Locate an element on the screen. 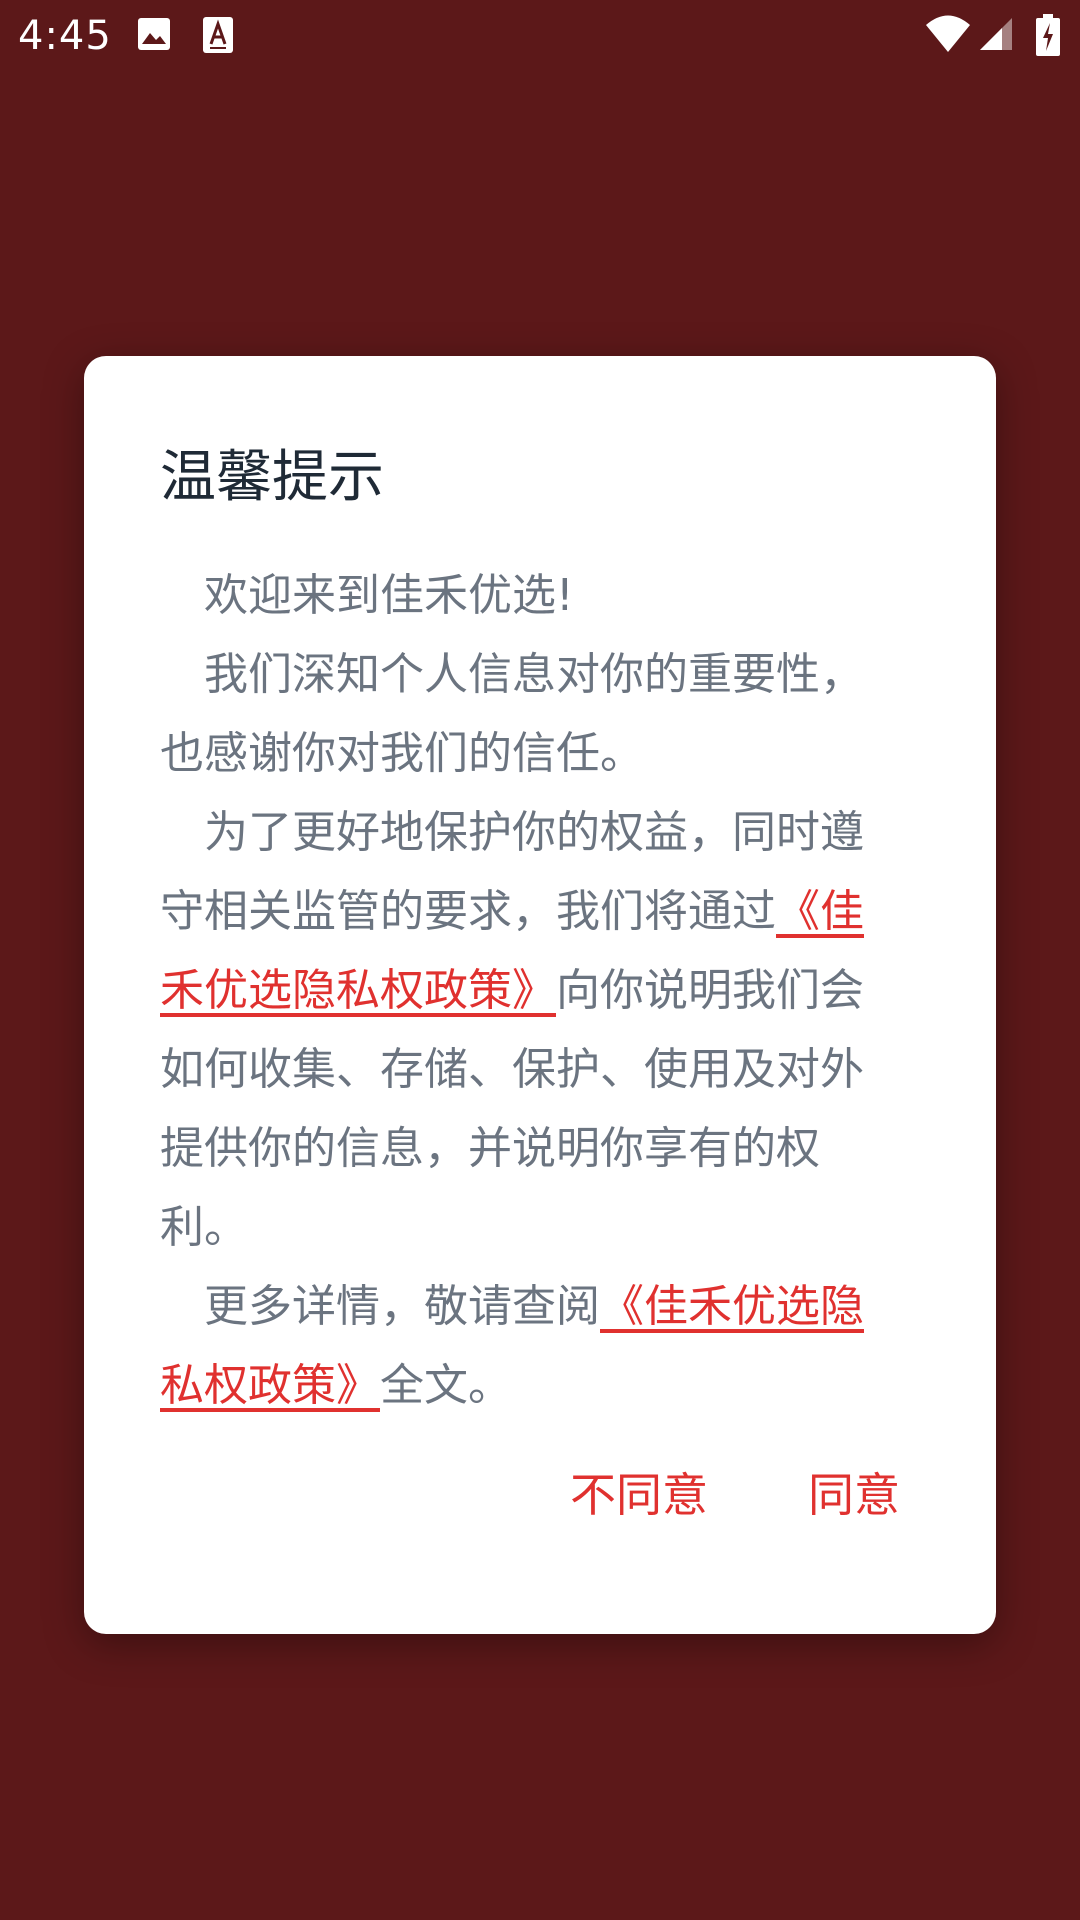 Image resolution: width=1080 pixels, height=1920 pixels. paragraph-welcome: 欢迎来到佳禾优选! is located at coordinates (523, 595).